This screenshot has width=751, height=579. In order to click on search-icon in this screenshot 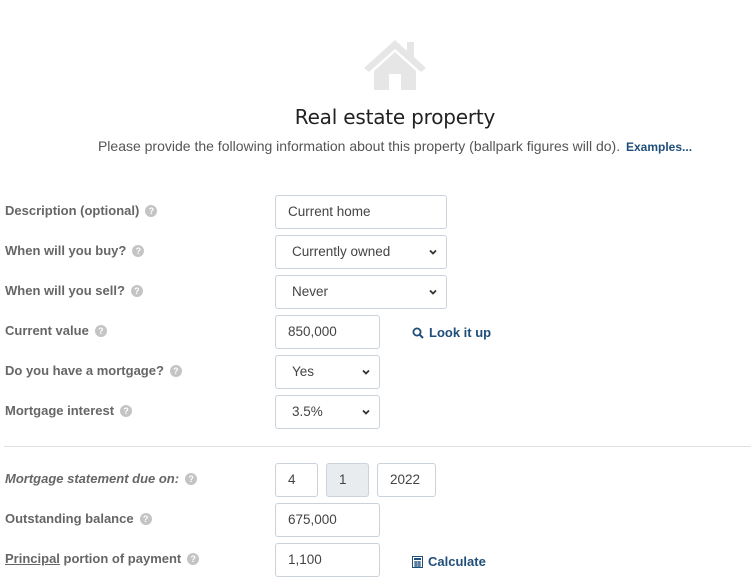, I will do `click(418, 333)`.